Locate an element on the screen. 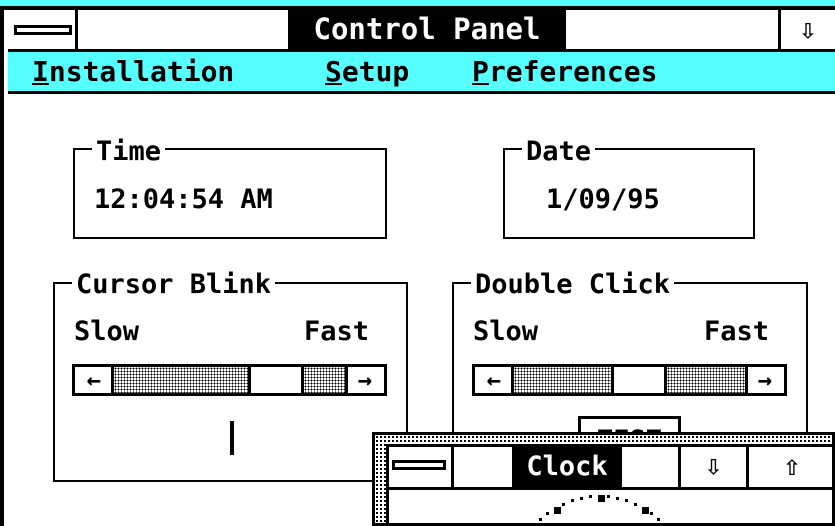 This screenshot has height=526, width=835. menu-preferences-label: references is located at coordinates (573, 71).